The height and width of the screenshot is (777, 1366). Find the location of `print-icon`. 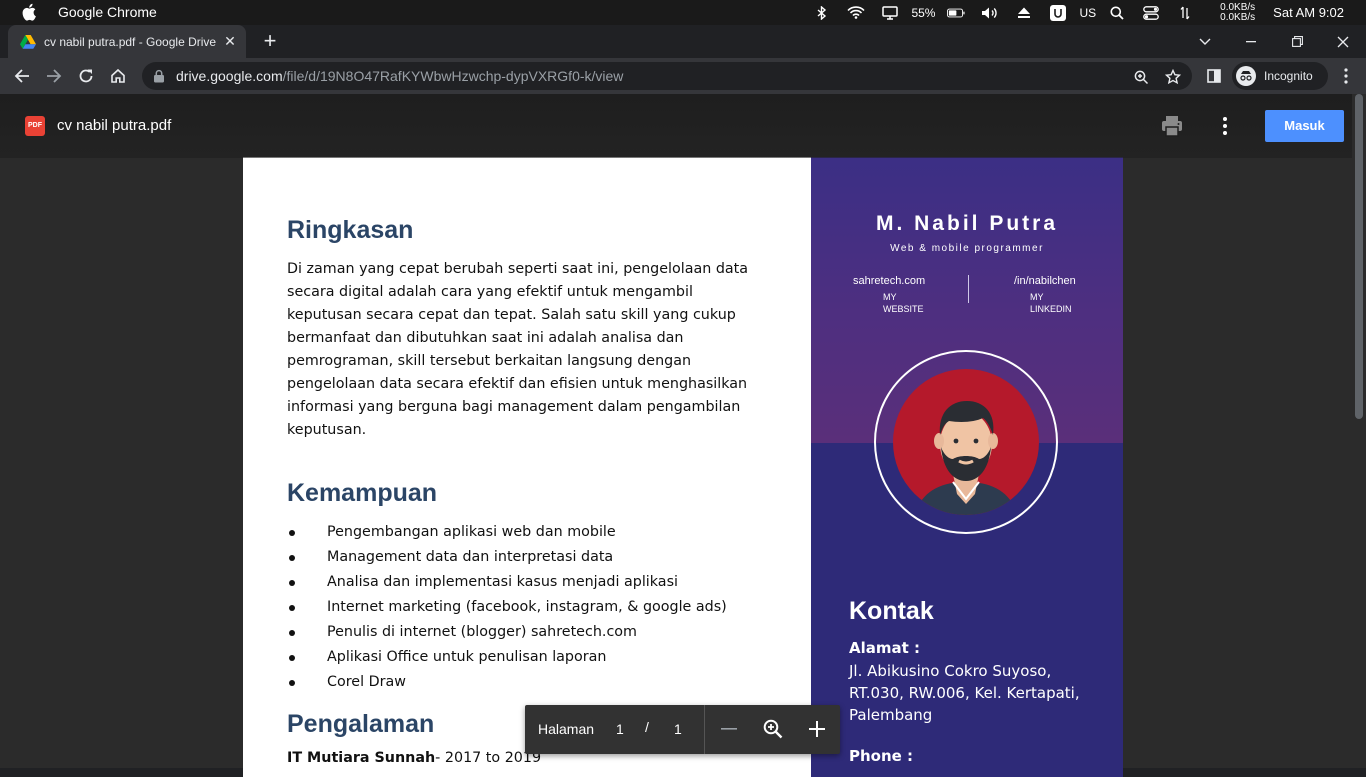

print-icon is located at coordinates (1172, 126).